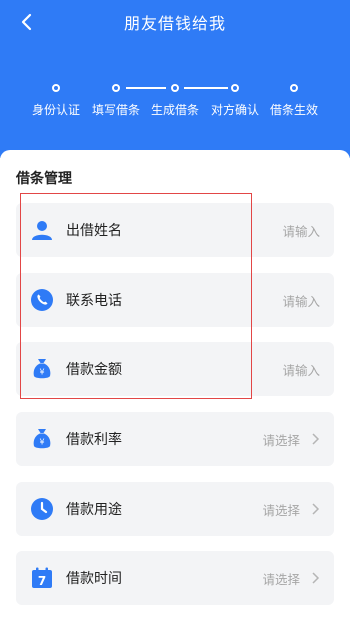 Image resolution: width=350 pixels, height=622 pixels. What do you see at coordinates (174, 23) in the screenshot?
I see `page-title: 朋友借钱给我` at bounding box center [174, 23].